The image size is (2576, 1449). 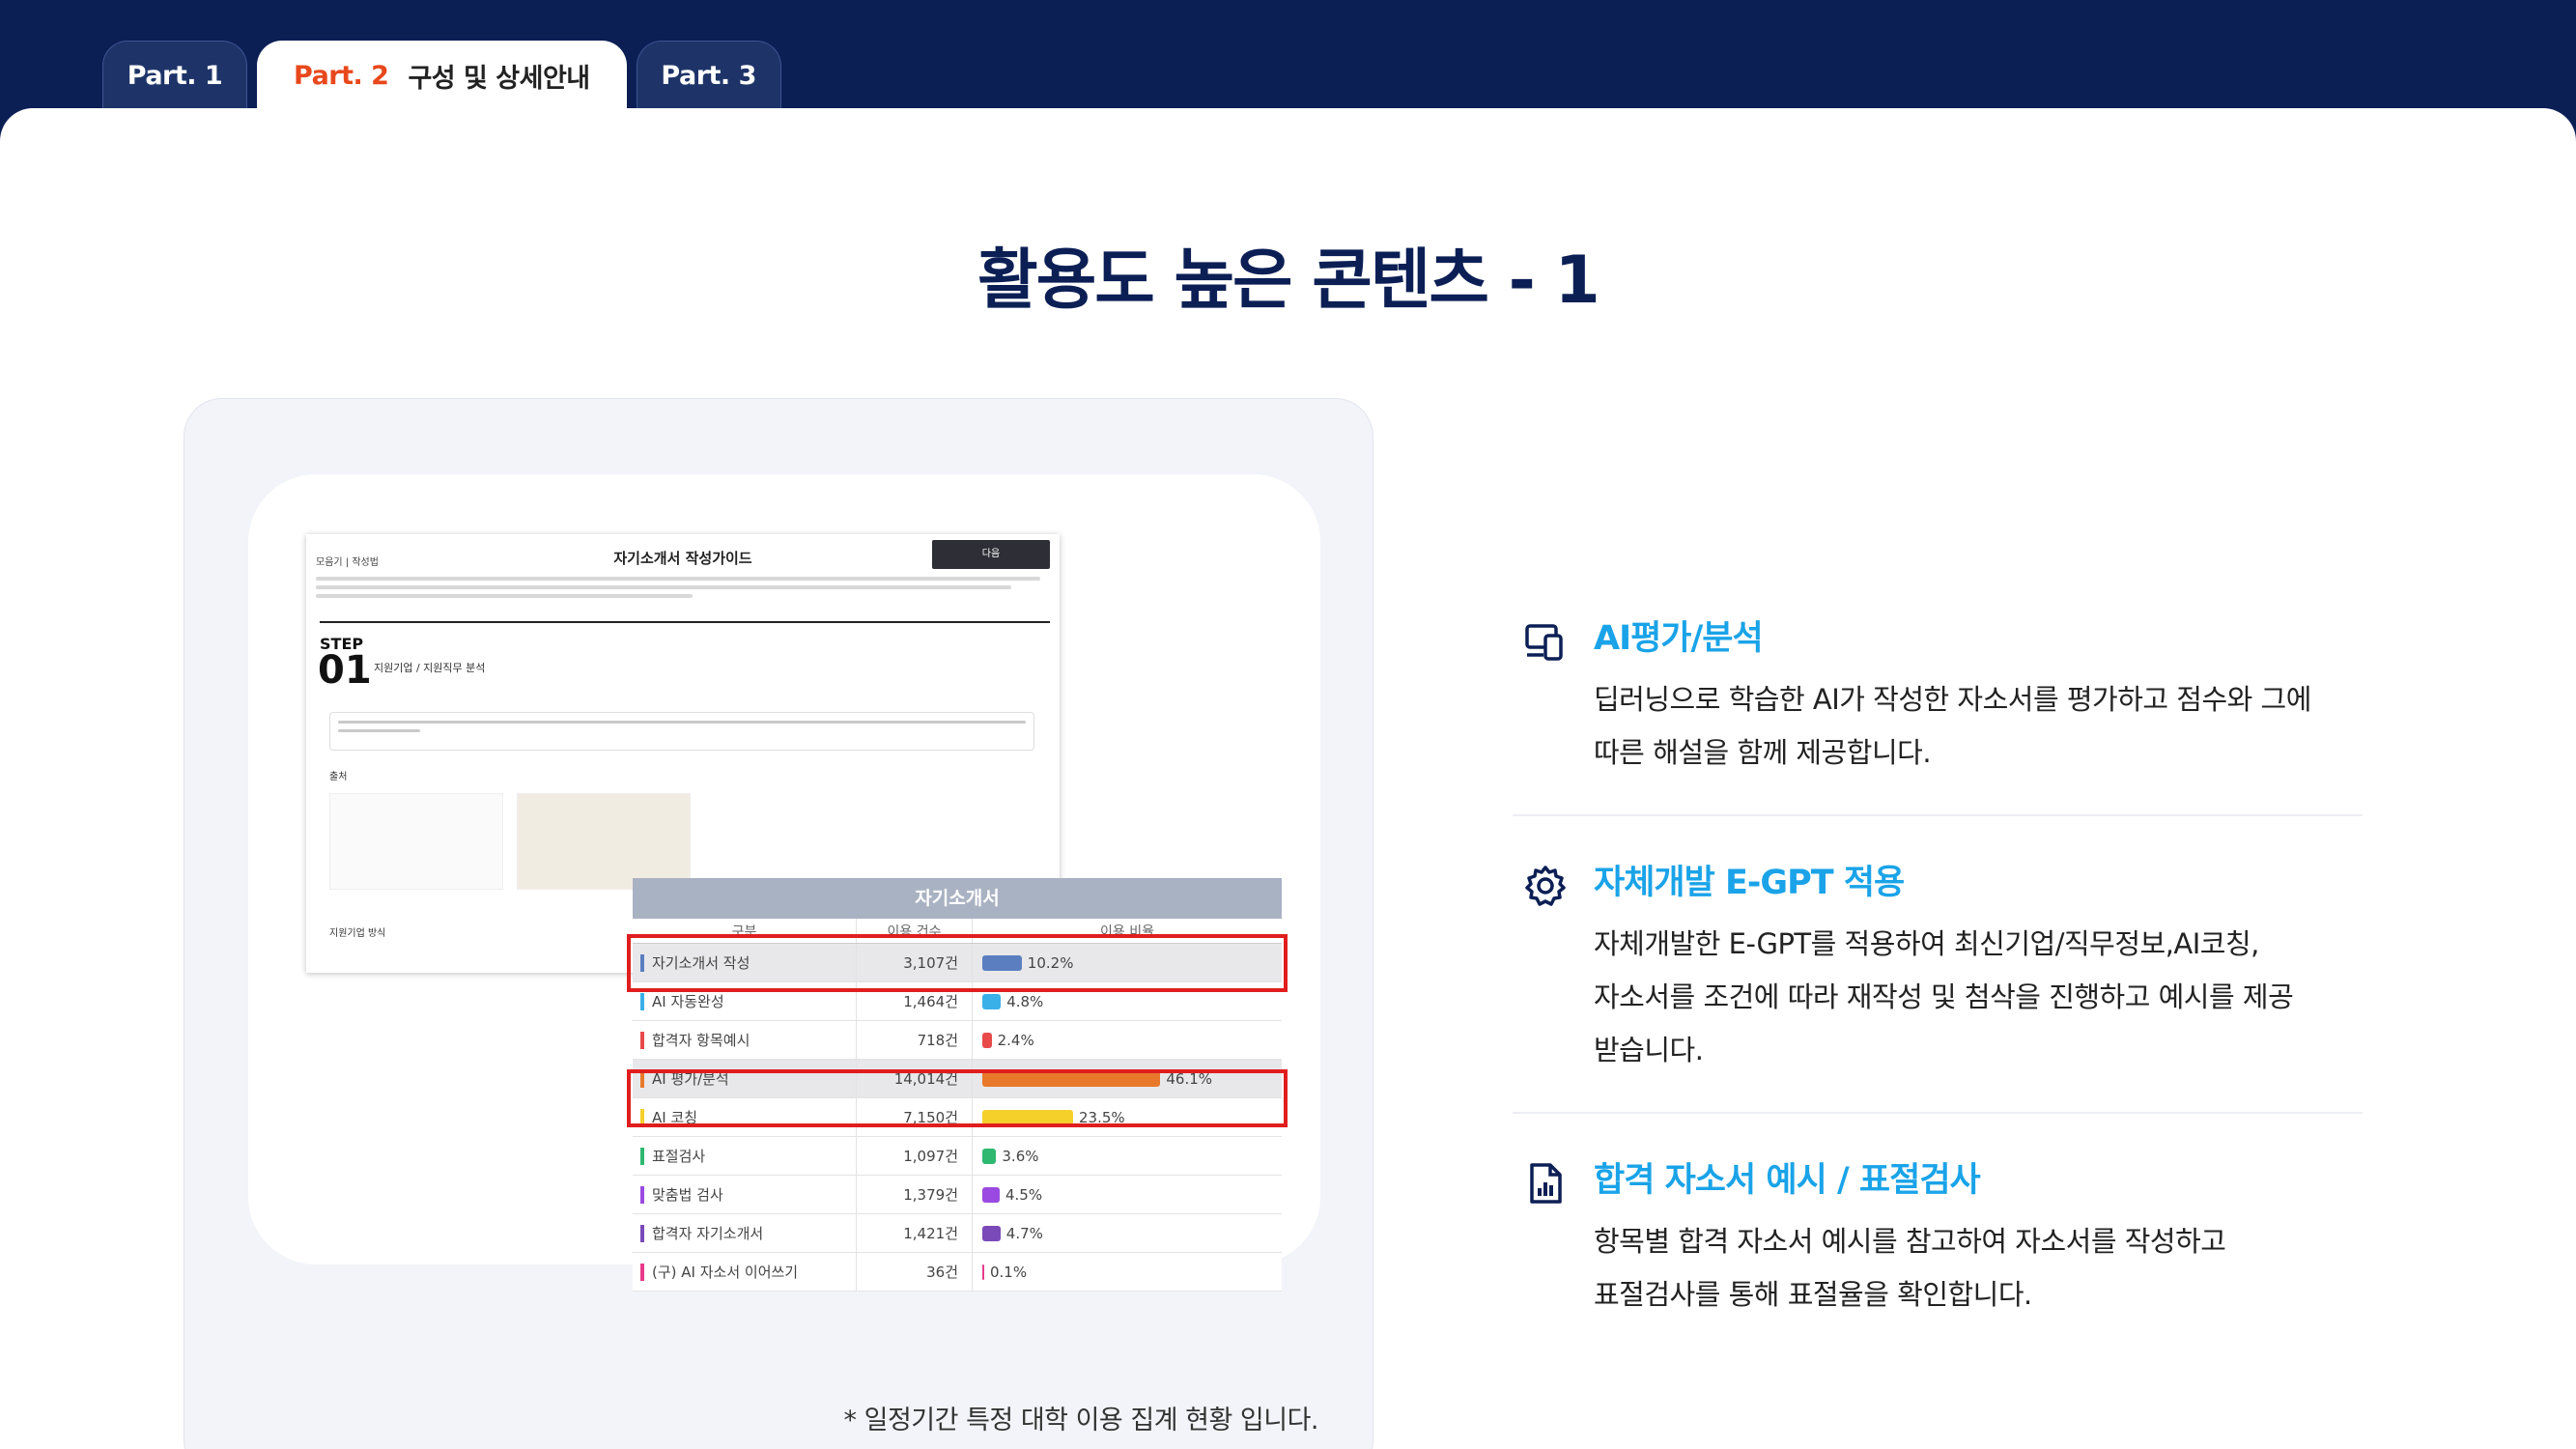 What do you see at coordinates (1024, 1233) in the screenshot?
I see `row-pct: 4.7%` at bounding box center [1024, 1233].